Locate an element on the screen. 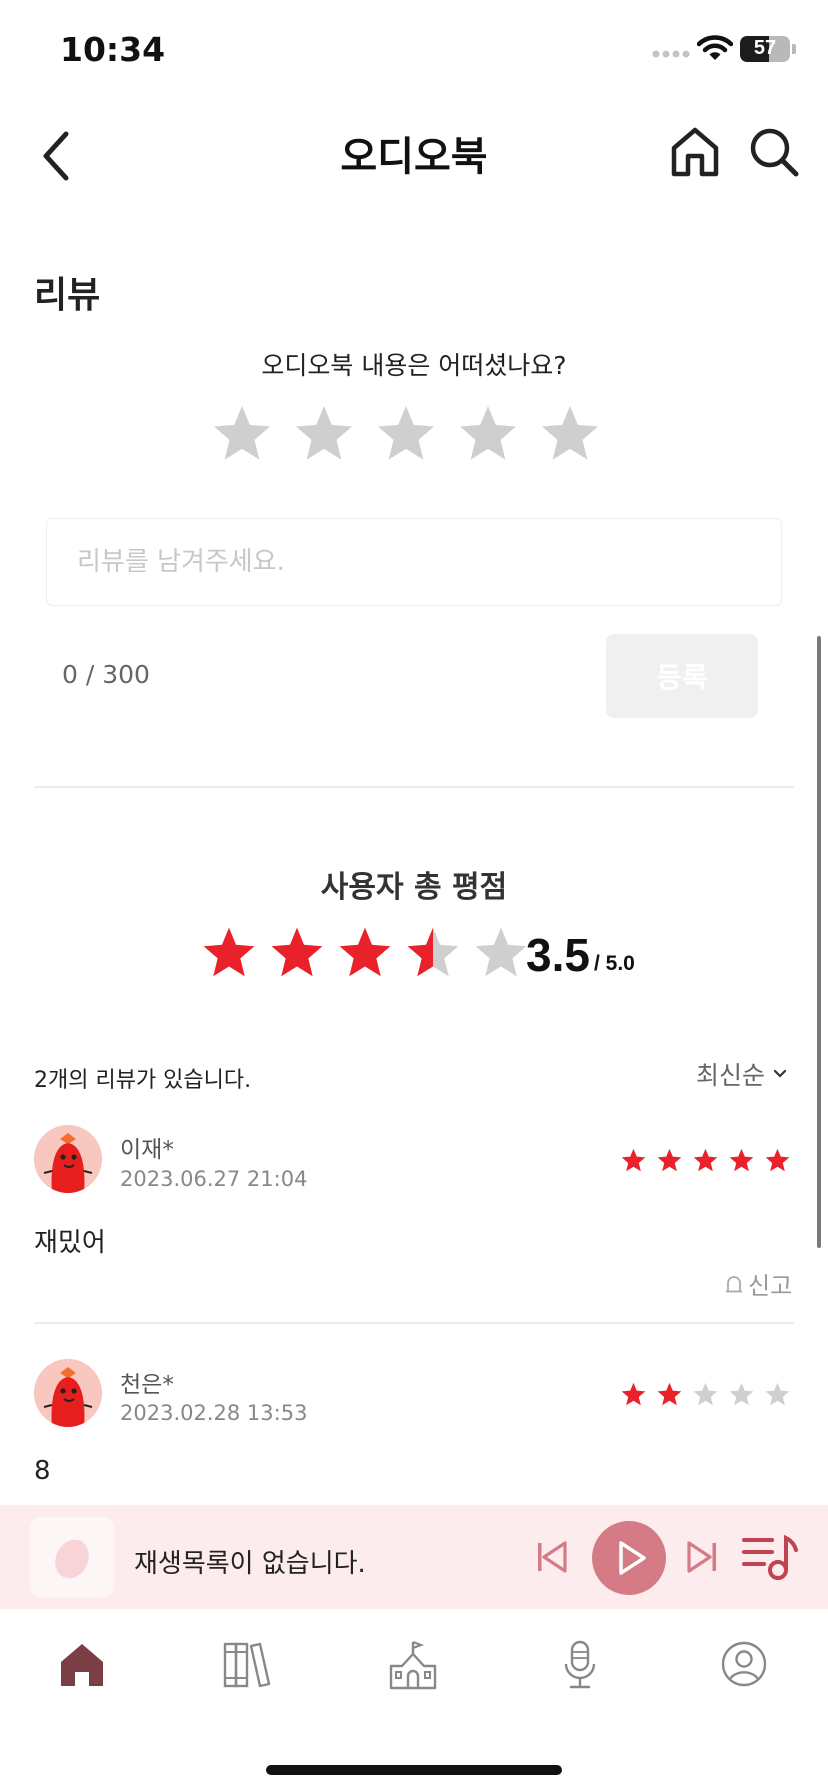  skip-previous-icon is located at coordinates (552, 1557).